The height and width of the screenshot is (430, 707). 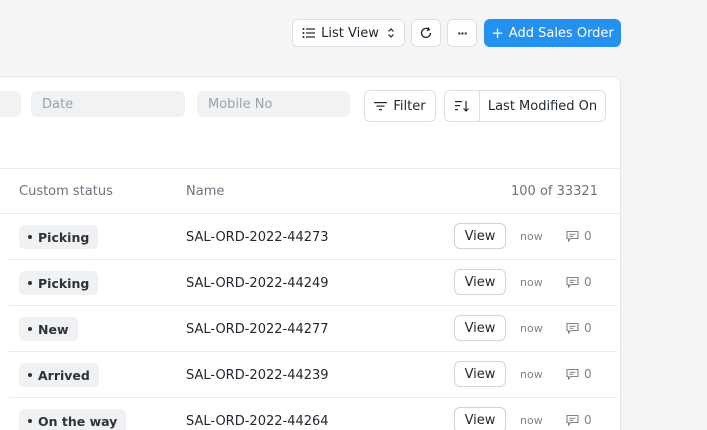 I want to click on sort-icon, so click(x=462, y=106).